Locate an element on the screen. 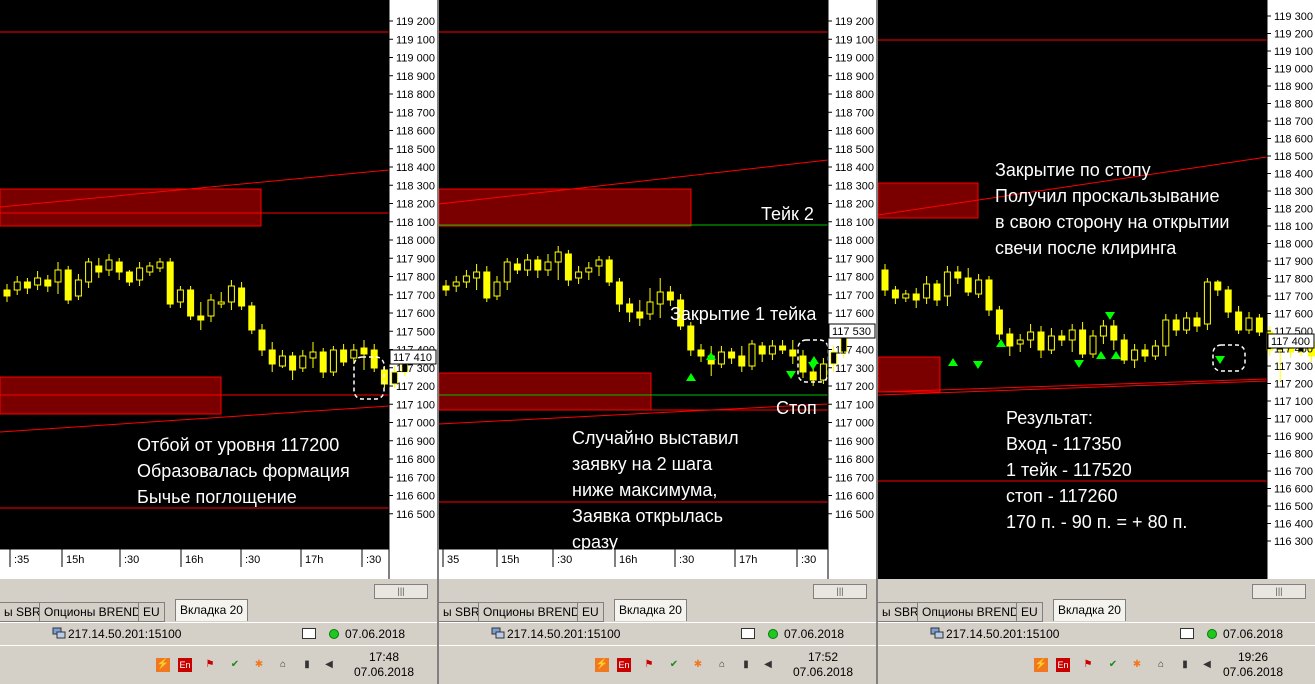 Image resolution: width=1315 pixels, height=684 pixels. y-tick-label: 117 600 is located at coordinates (415, 314).